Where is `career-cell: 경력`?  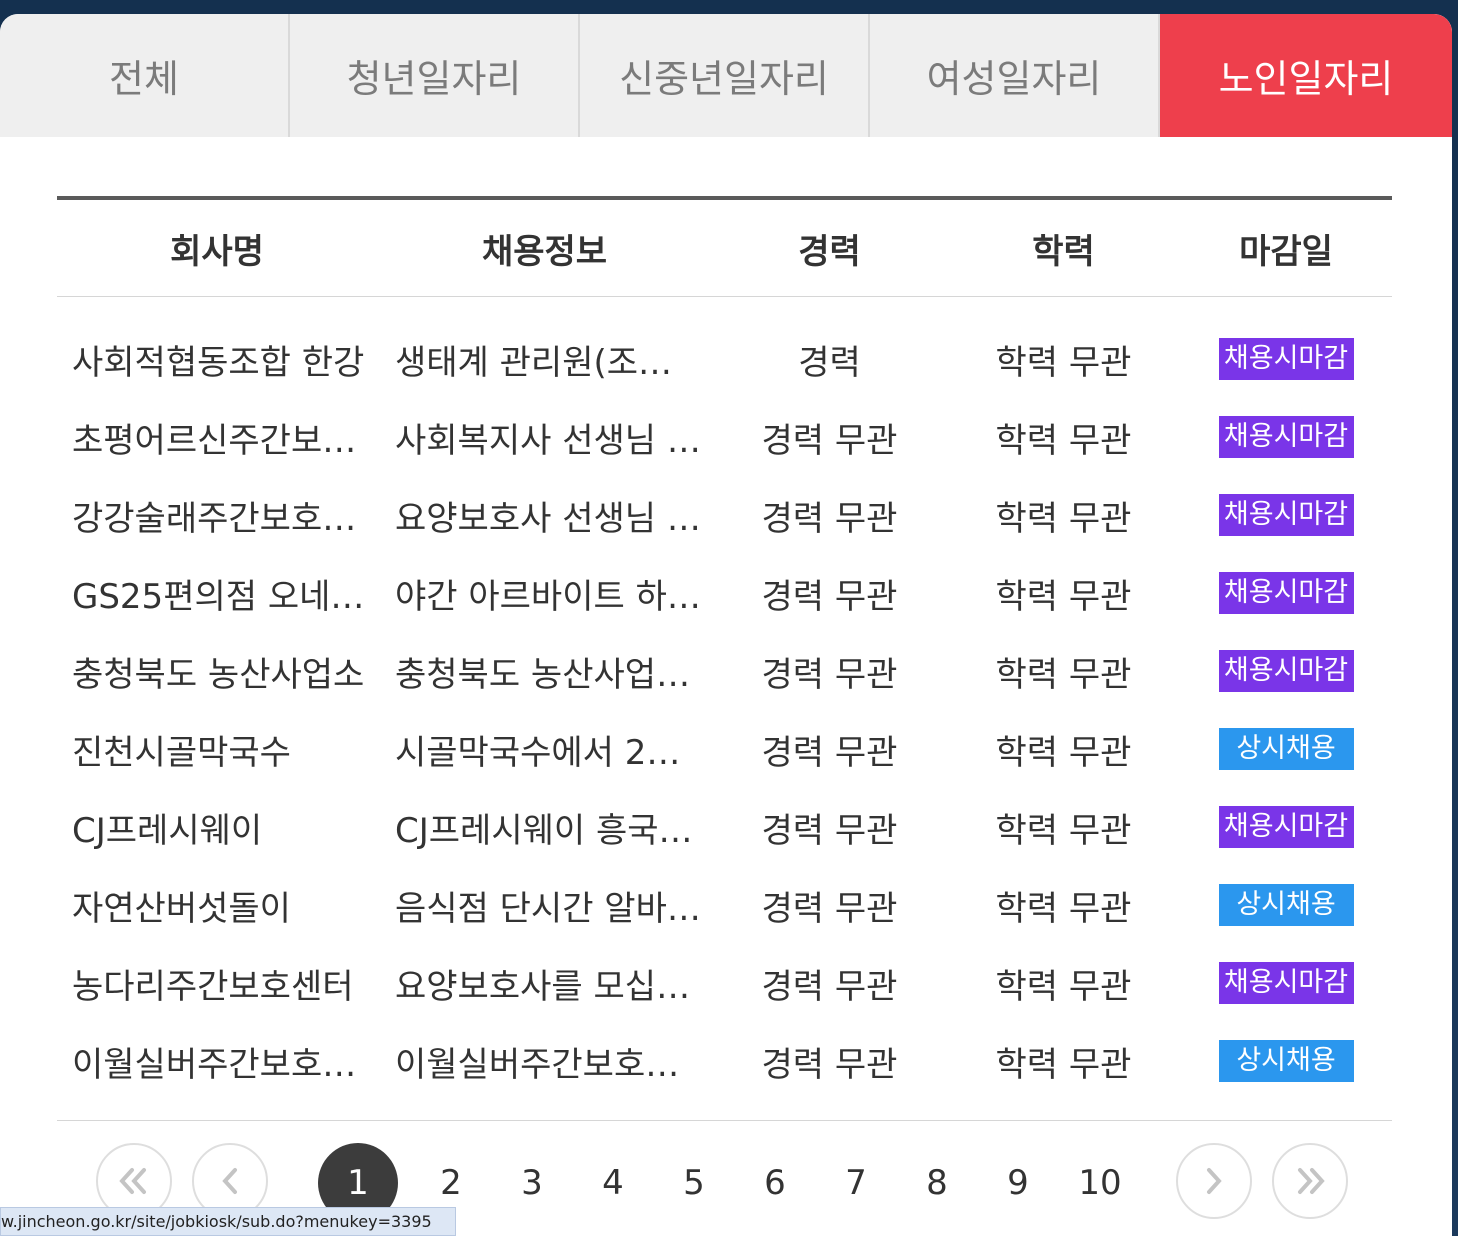
career-cell: 경력 is located at coordinates (829, 362).